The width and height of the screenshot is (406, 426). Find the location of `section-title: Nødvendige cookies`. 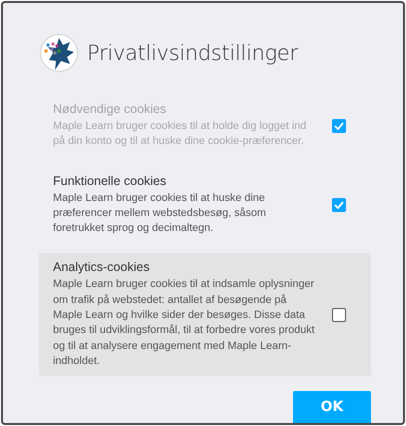

section-title: Nødvendige cookies is located at coordinates (110, 109).